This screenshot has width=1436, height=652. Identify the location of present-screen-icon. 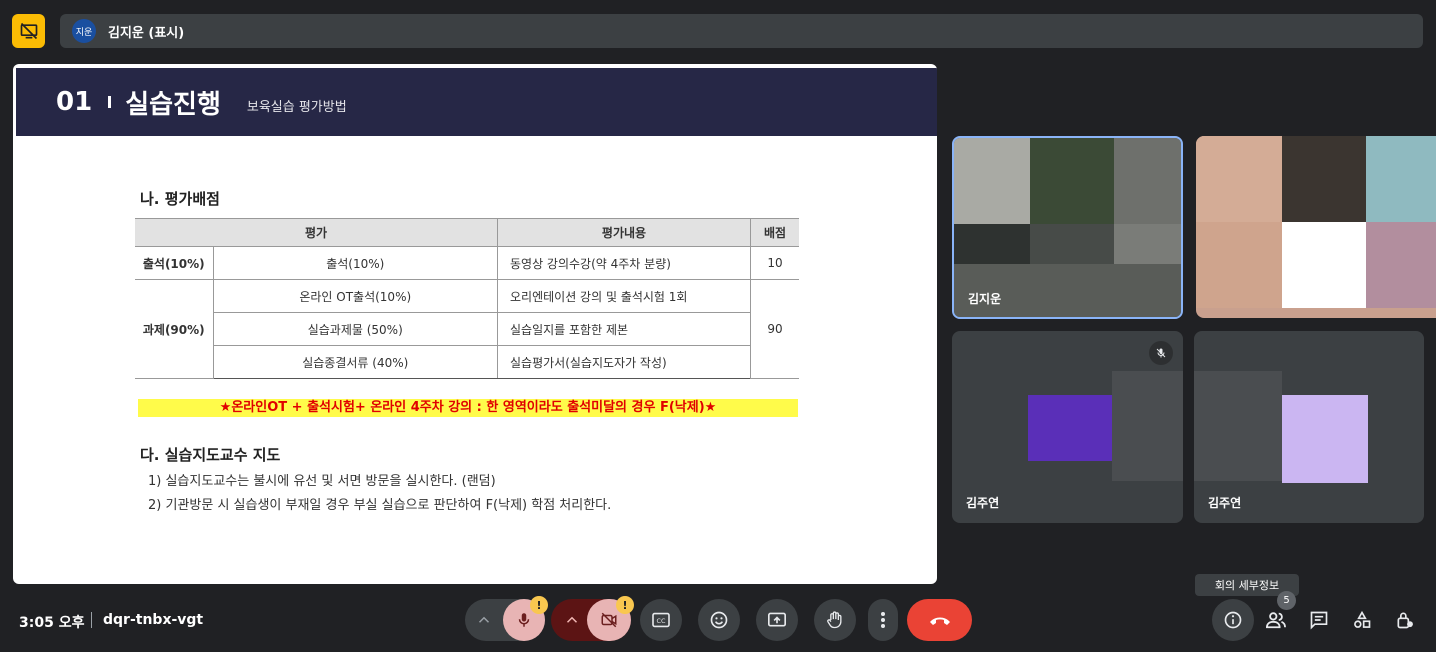
(777, 619).